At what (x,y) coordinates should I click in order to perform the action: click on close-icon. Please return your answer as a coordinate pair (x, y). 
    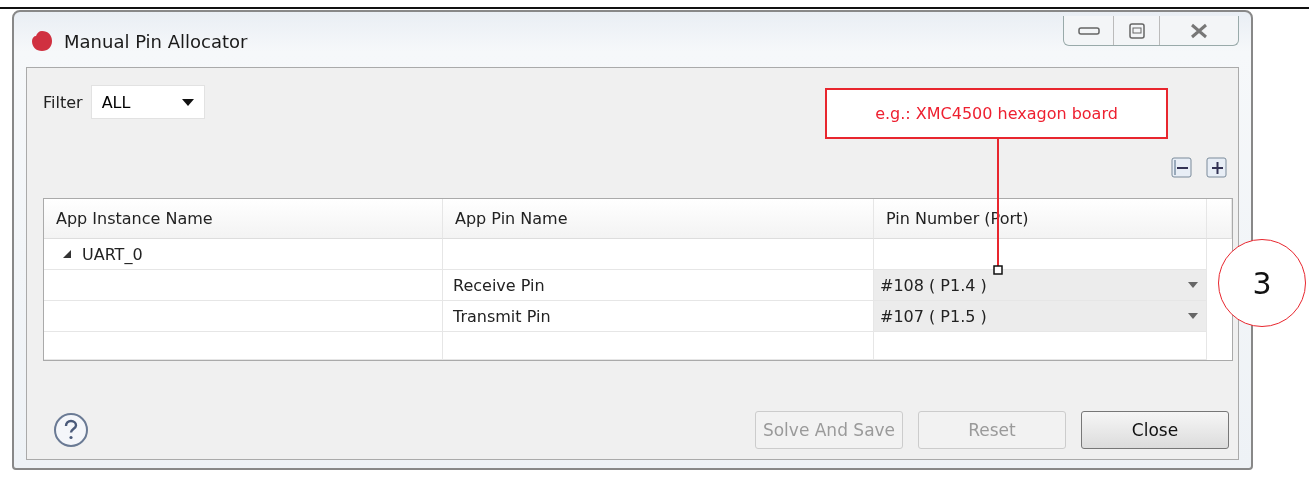
    Looking at the image, I should click on (1199, 30).